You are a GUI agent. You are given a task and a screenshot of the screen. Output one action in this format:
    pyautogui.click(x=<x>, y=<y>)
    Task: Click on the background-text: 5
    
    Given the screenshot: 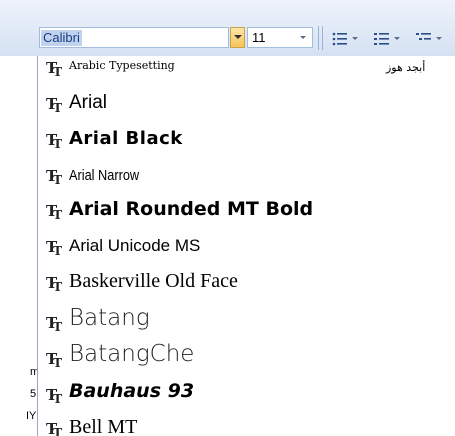 What is the action you would take?
    pyautogui.click(x=33, y=394)
    